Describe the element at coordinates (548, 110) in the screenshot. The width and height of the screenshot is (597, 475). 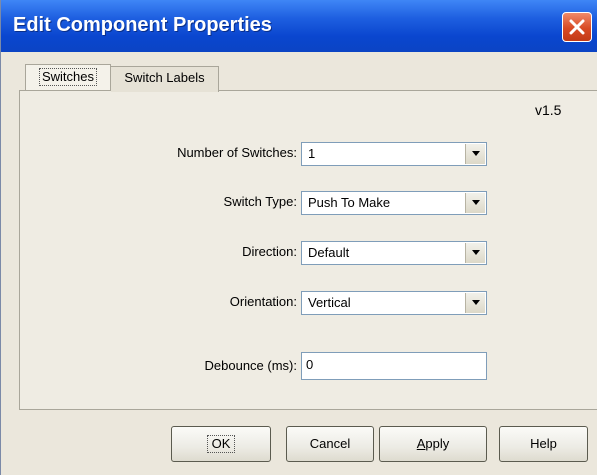
I see `version-label: v1.5` at that location.